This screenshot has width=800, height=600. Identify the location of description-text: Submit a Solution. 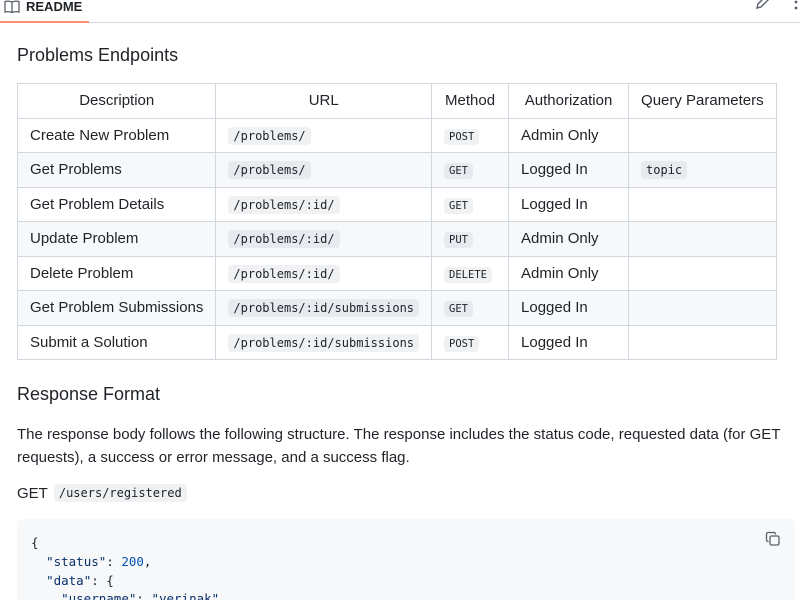
(89, 342).